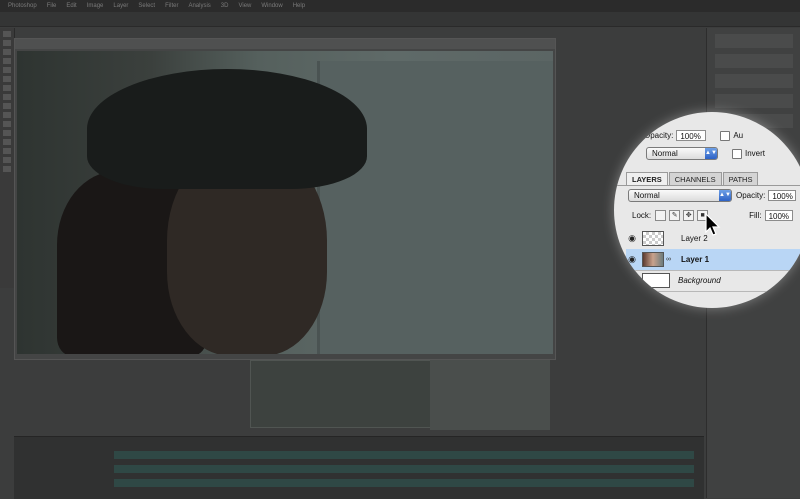 Image resolution: width=800 pixels, height=499 pixels. I want to click on document-title-bar, so click(285, 44).